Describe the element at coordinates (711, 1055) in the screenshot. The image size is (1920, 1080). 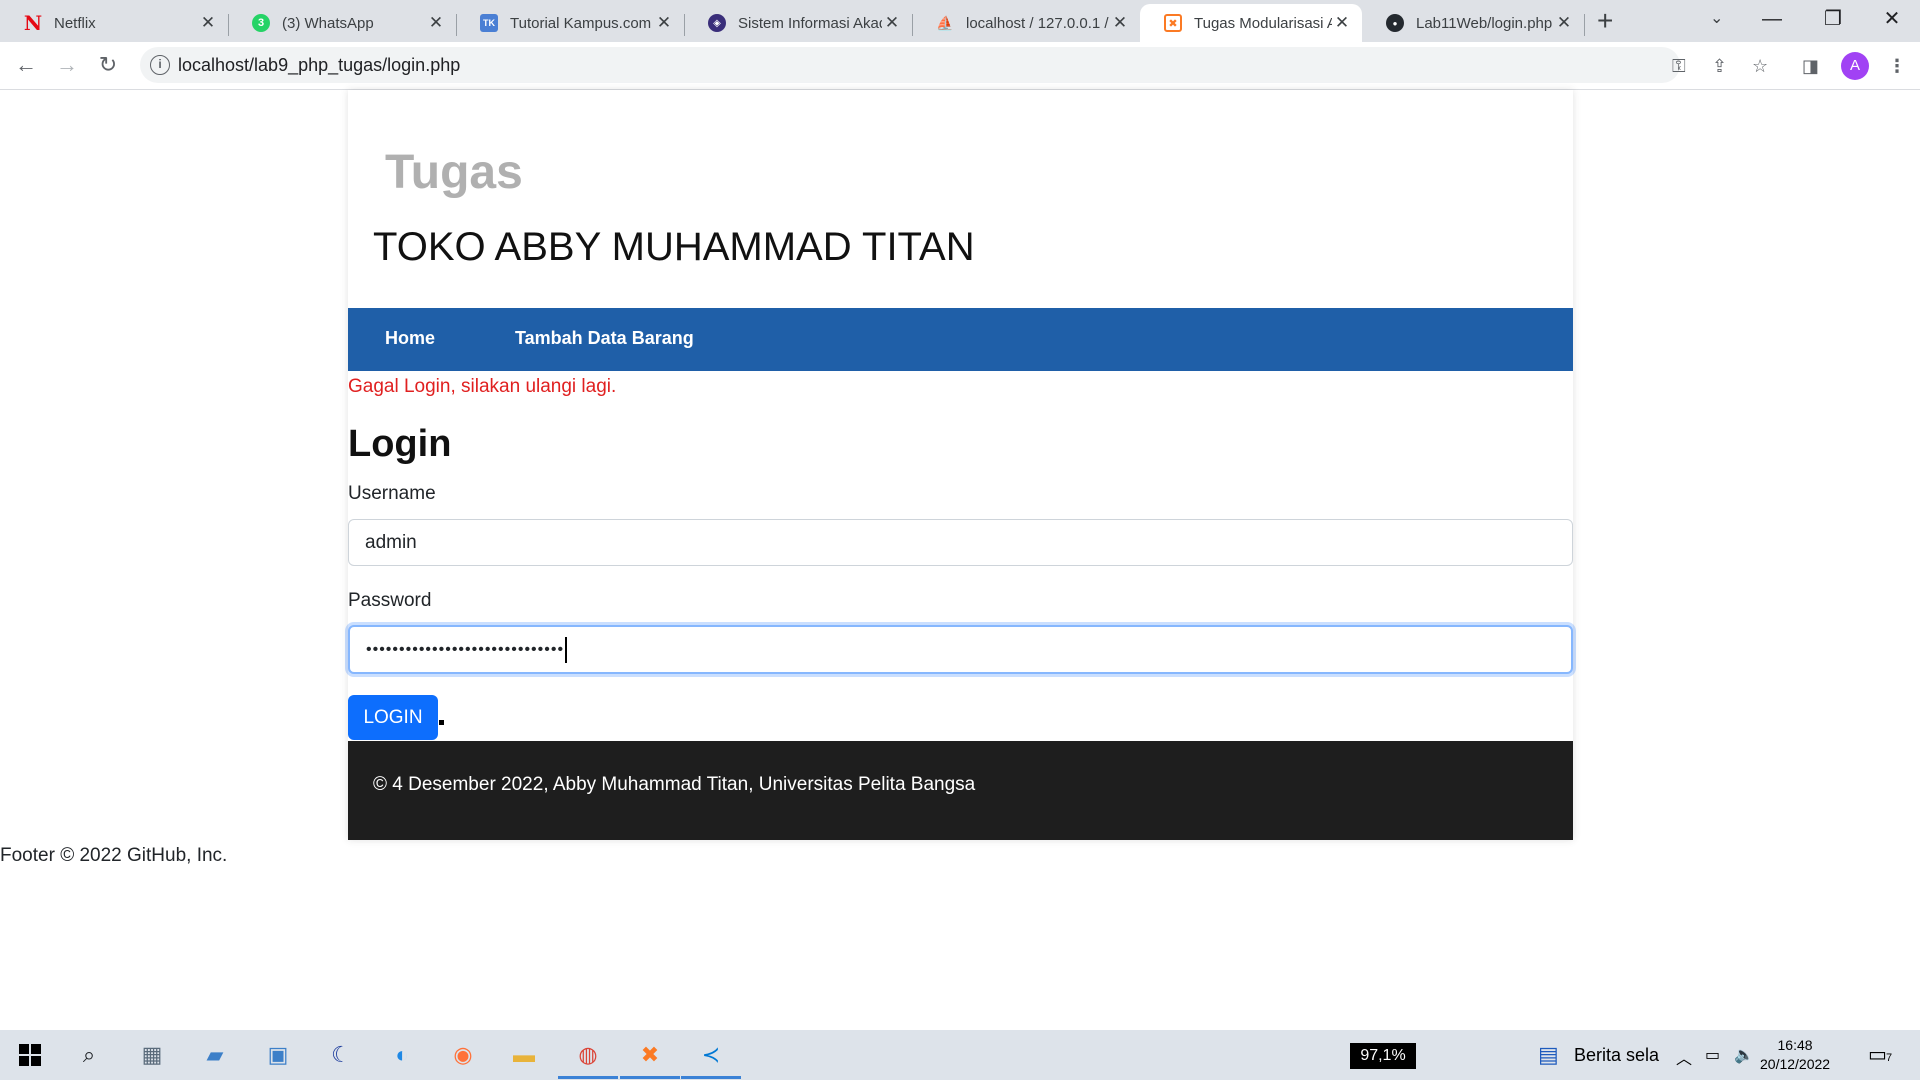
I see `vscode-icon: ≺` at that location.